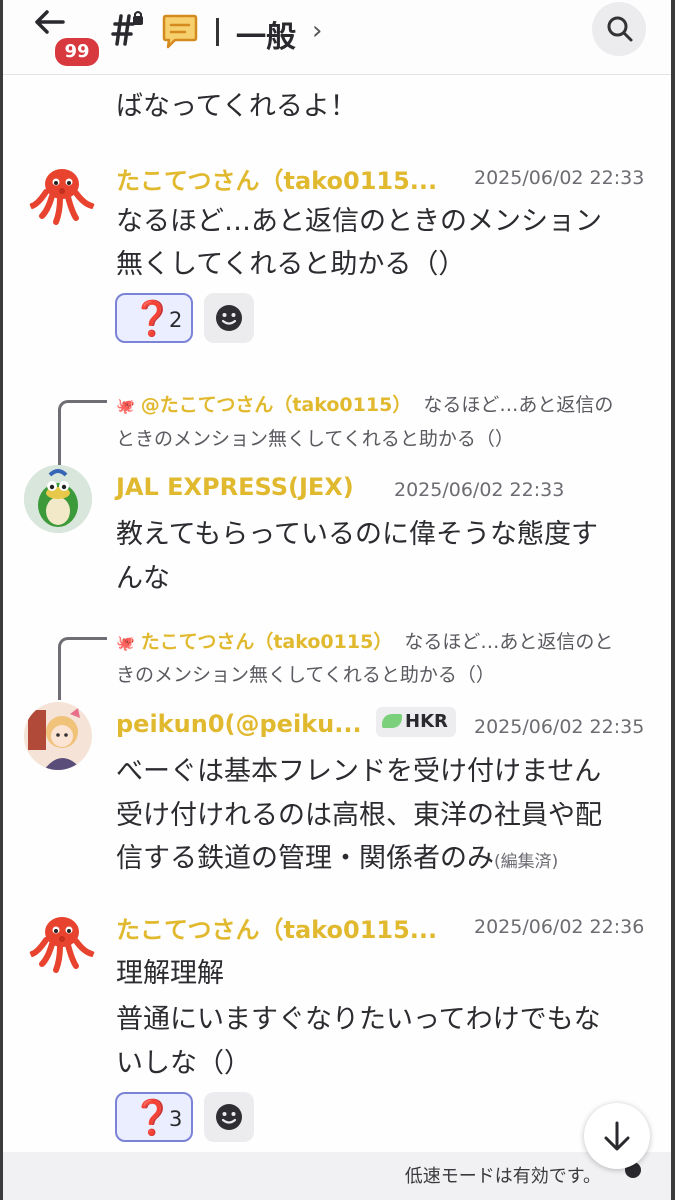 This screenshot has height=1200, width=675. What do you see at coordinates (526, 862) in the screenshot?
I see `edited-label: (編集済)` at bounding box center [526, 862].